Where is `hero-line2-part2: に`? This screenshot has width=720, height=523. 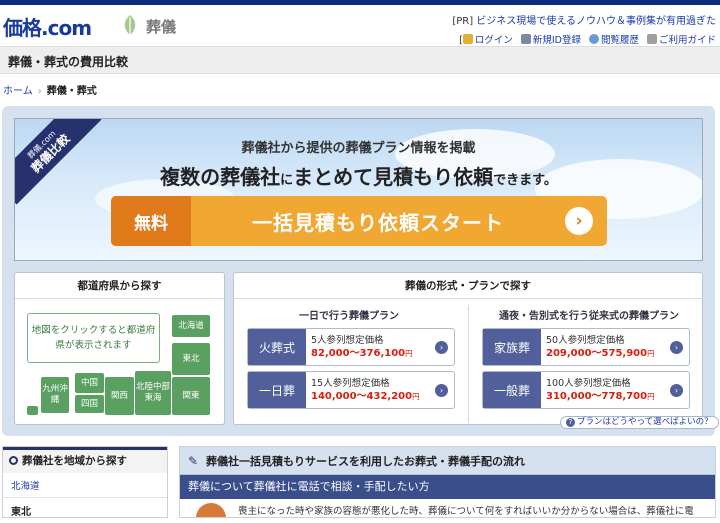
hero-line2-part2: に is located at coordinates (287, 180).